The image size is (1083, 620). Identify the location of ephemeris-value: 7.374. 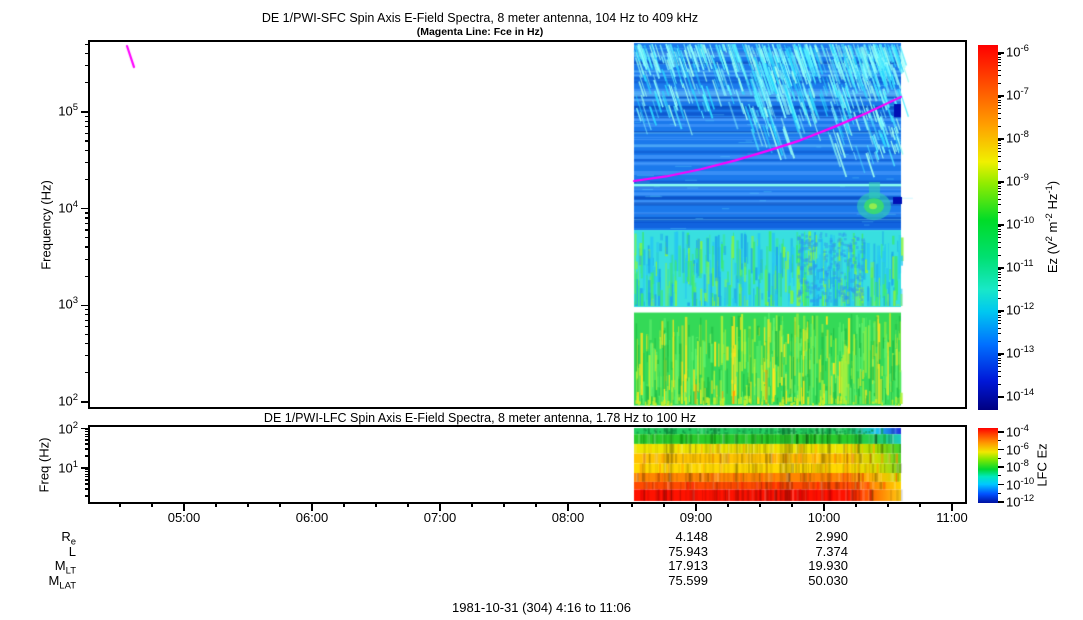
(831, 551).